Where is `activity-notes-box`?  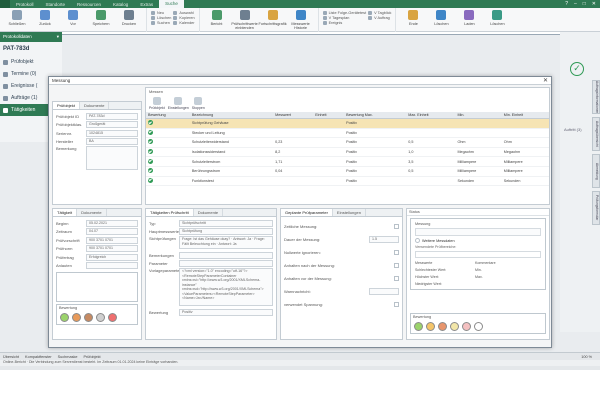
activity-notes-box is located at coordinates (97, 287).